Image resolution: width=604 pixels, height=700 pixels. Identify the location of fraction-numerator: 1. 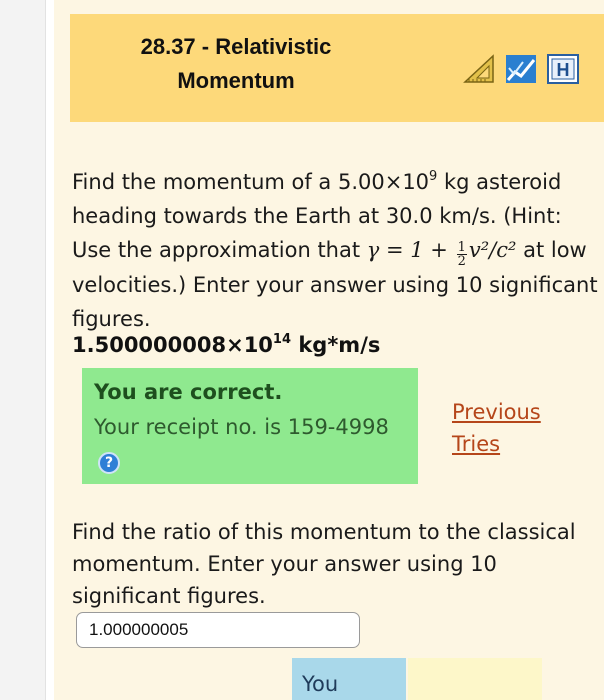
(461, 247).